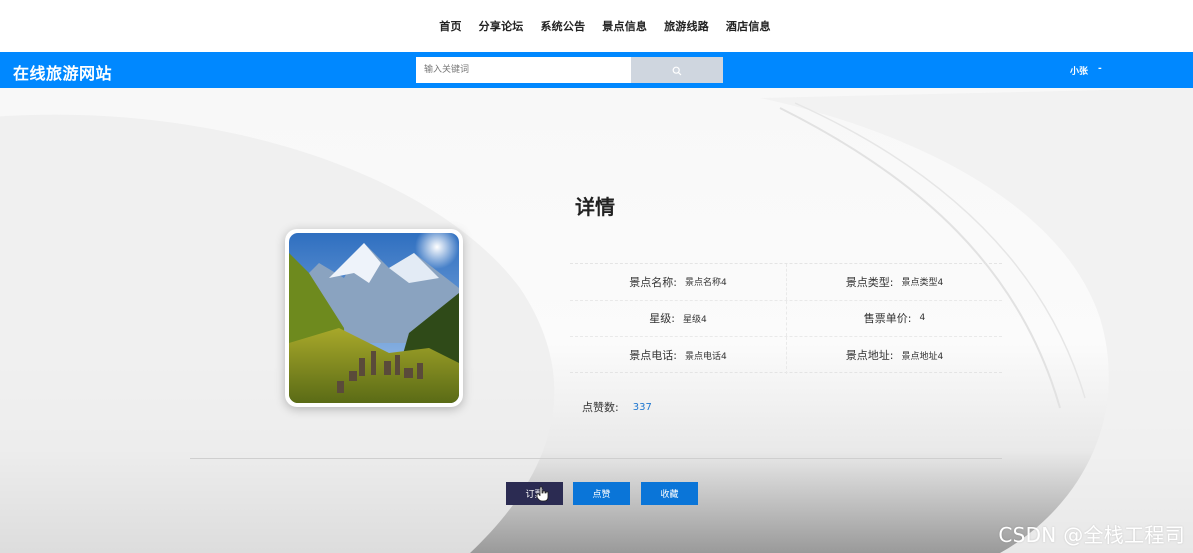 The height and width of the screenshot is (553, 1193). What do you see at coordinates (501, 26) in the screenshot?
I see `nav-item-forum: 分享论坛` at bounding box center [501, 26].